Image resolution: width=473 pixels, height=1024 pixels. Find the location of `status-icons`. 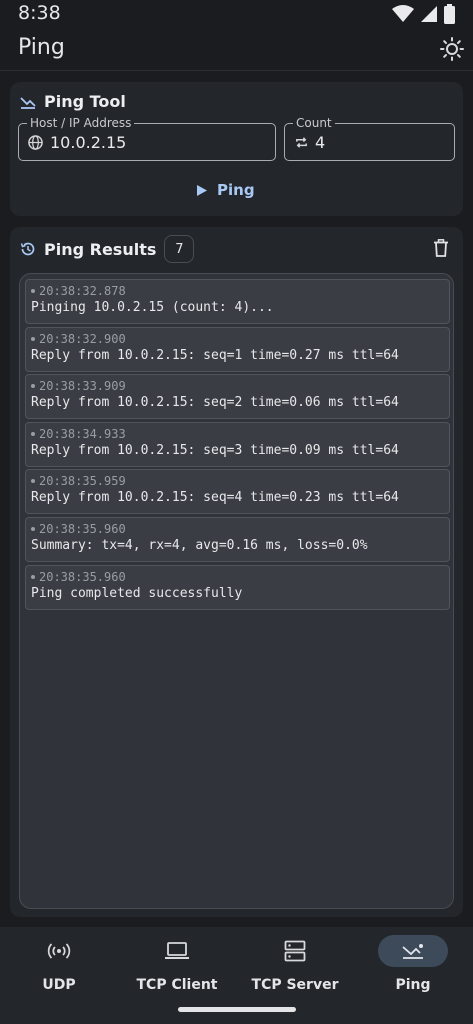

status-icons is located at coordinates (423, 14).